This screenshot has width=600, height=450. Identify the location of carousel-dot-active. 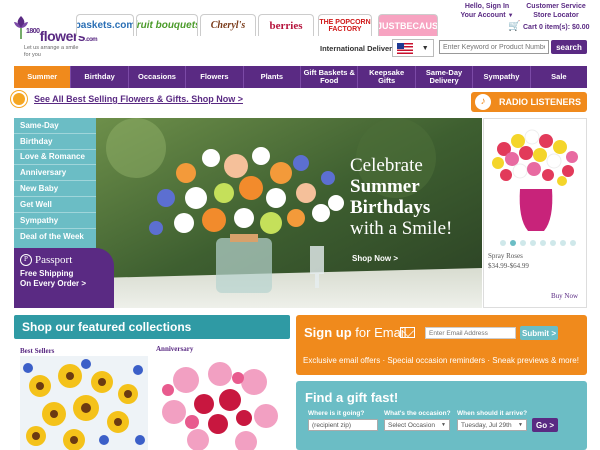
(513, 243).